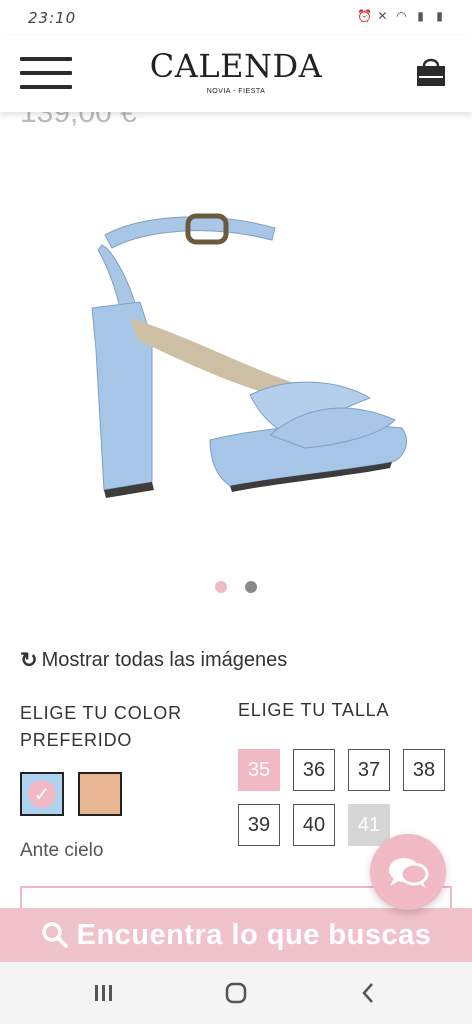 Image resolution: width=472 pixels, height=1024 pixels. What do you see at coordinates (382, 16) in the screenshot?
I see `mute-icon: ✕` at bounding box center [382, 16].